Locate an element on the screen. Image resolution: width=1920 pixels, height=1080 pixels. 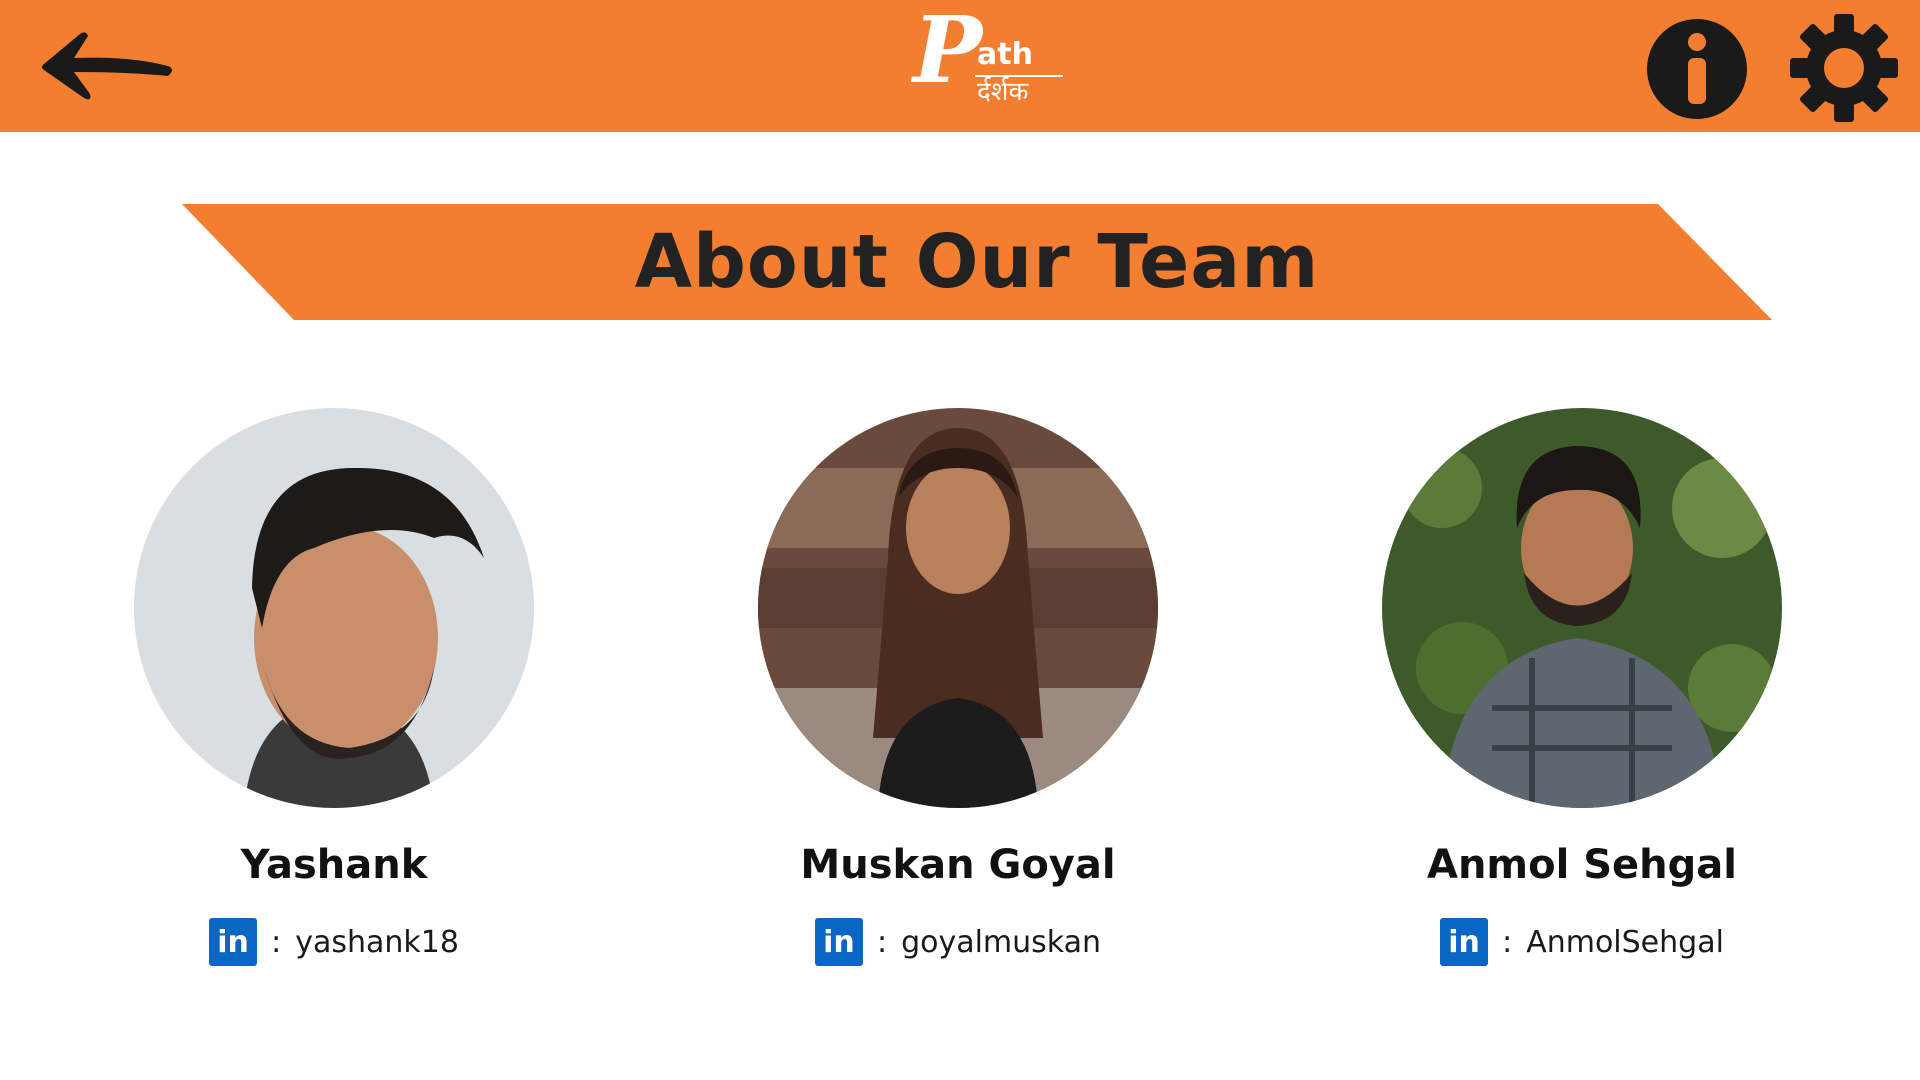
member-name: Anmol Sehgal is located at coordinates (1582, 865).